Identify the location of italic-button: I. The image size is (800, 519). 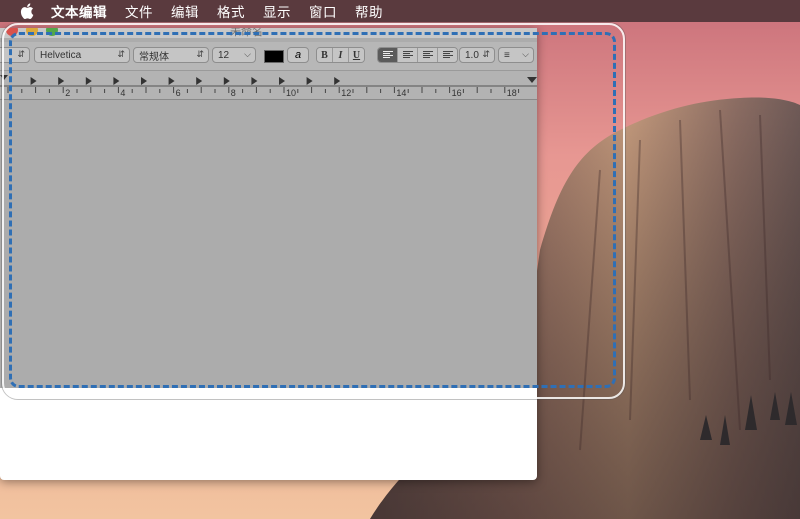
(341, 55).